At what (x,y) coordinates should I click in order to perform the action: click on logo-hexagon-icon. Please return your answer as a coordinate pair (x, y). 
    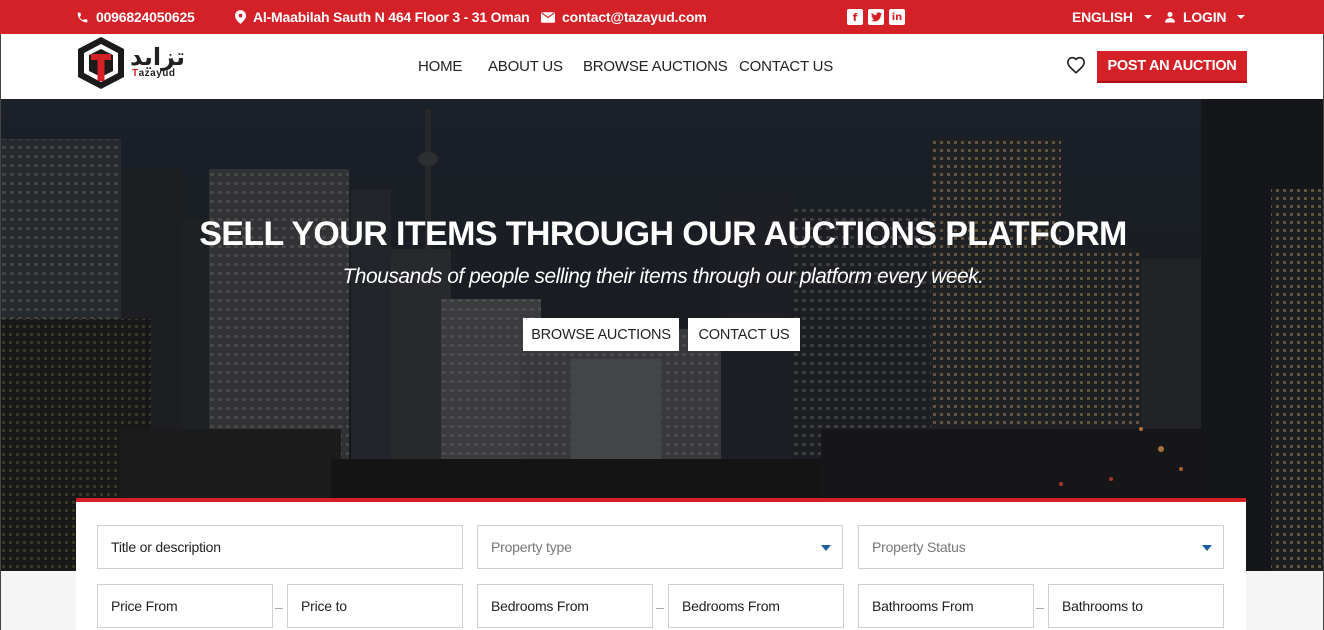
    Looking at the image, I should click on (101, 63).